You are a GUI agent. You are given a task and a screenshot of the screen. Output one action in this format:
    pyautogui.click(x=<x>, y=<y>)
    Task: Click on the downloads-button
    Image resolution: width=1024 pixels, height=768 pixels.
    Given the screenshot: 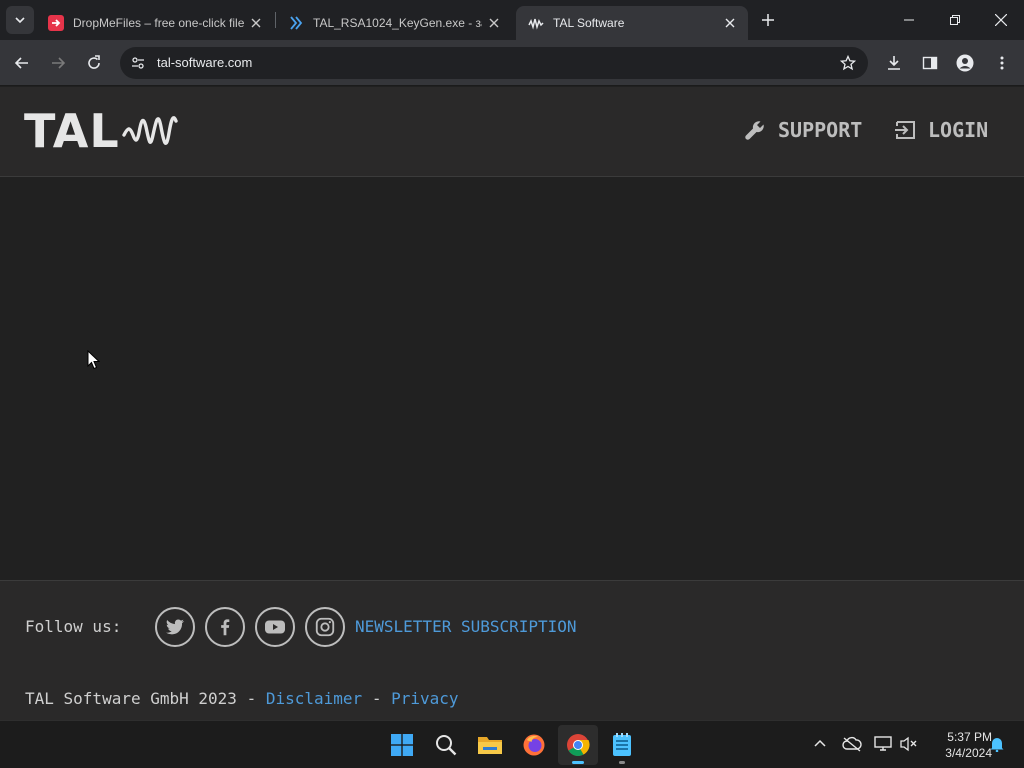 What is the action you would take?
    pyautogui.click(x=894, y=63)
    